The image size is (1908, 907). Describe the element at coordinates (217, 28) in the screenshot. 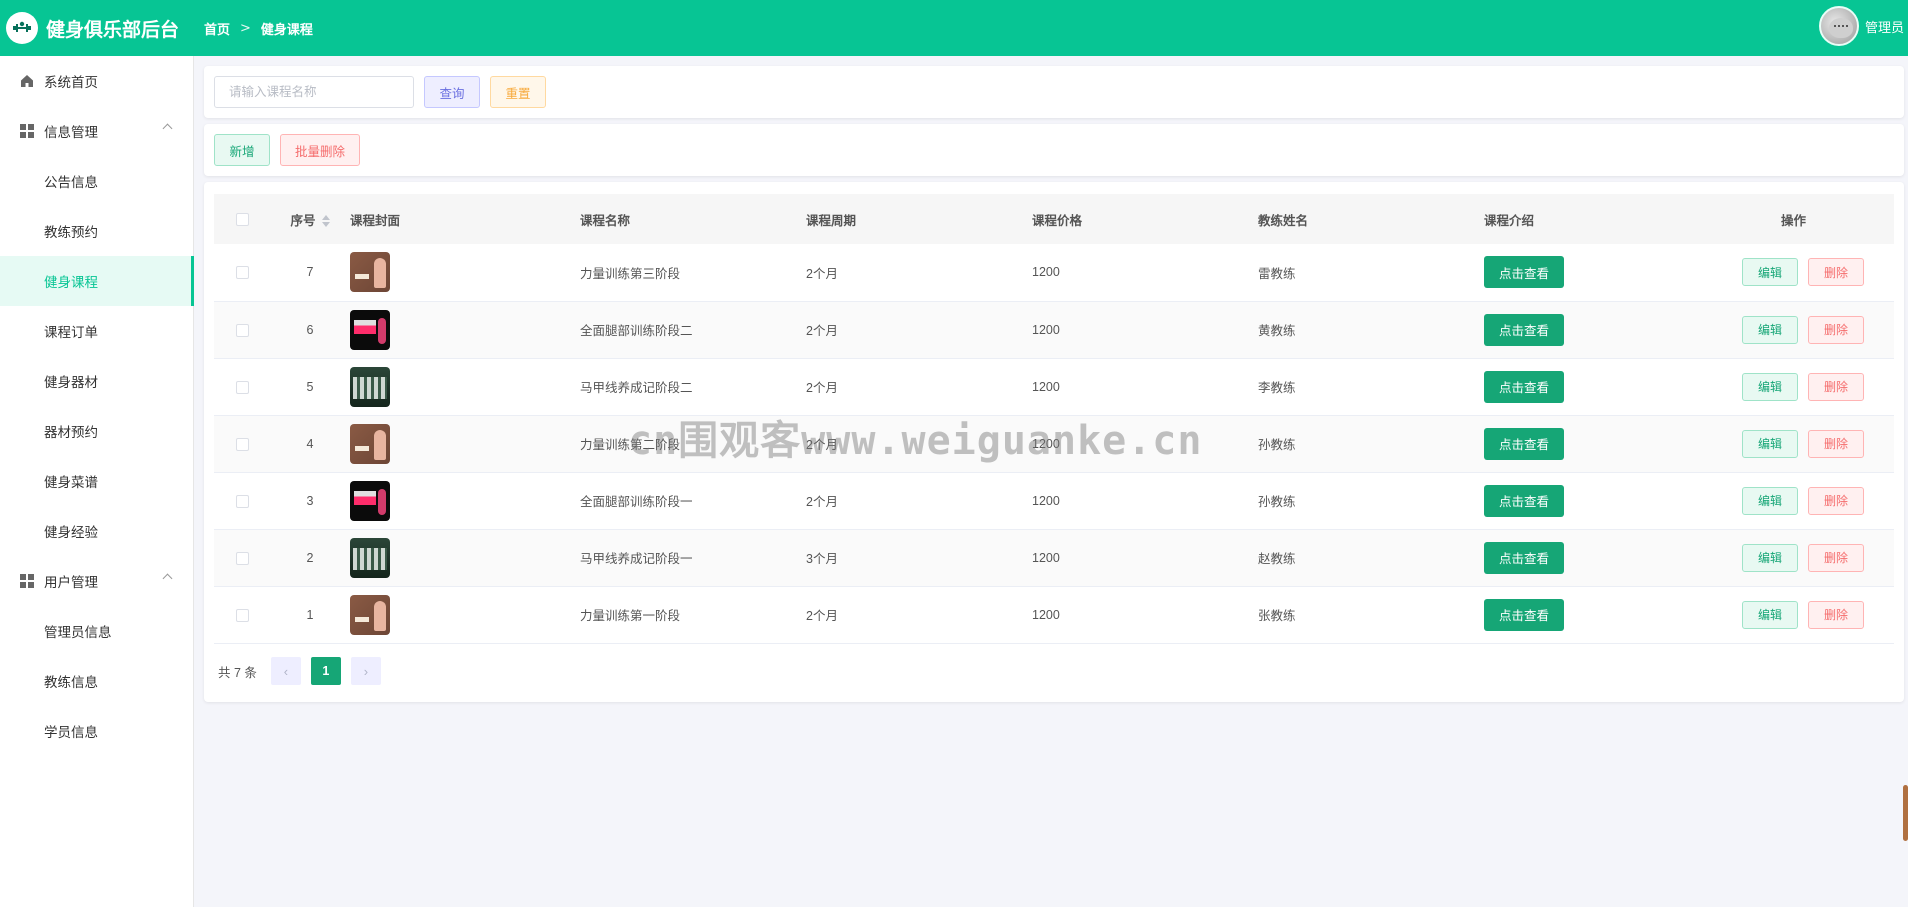

I see `breadcrumb-home: 首页` at that location.